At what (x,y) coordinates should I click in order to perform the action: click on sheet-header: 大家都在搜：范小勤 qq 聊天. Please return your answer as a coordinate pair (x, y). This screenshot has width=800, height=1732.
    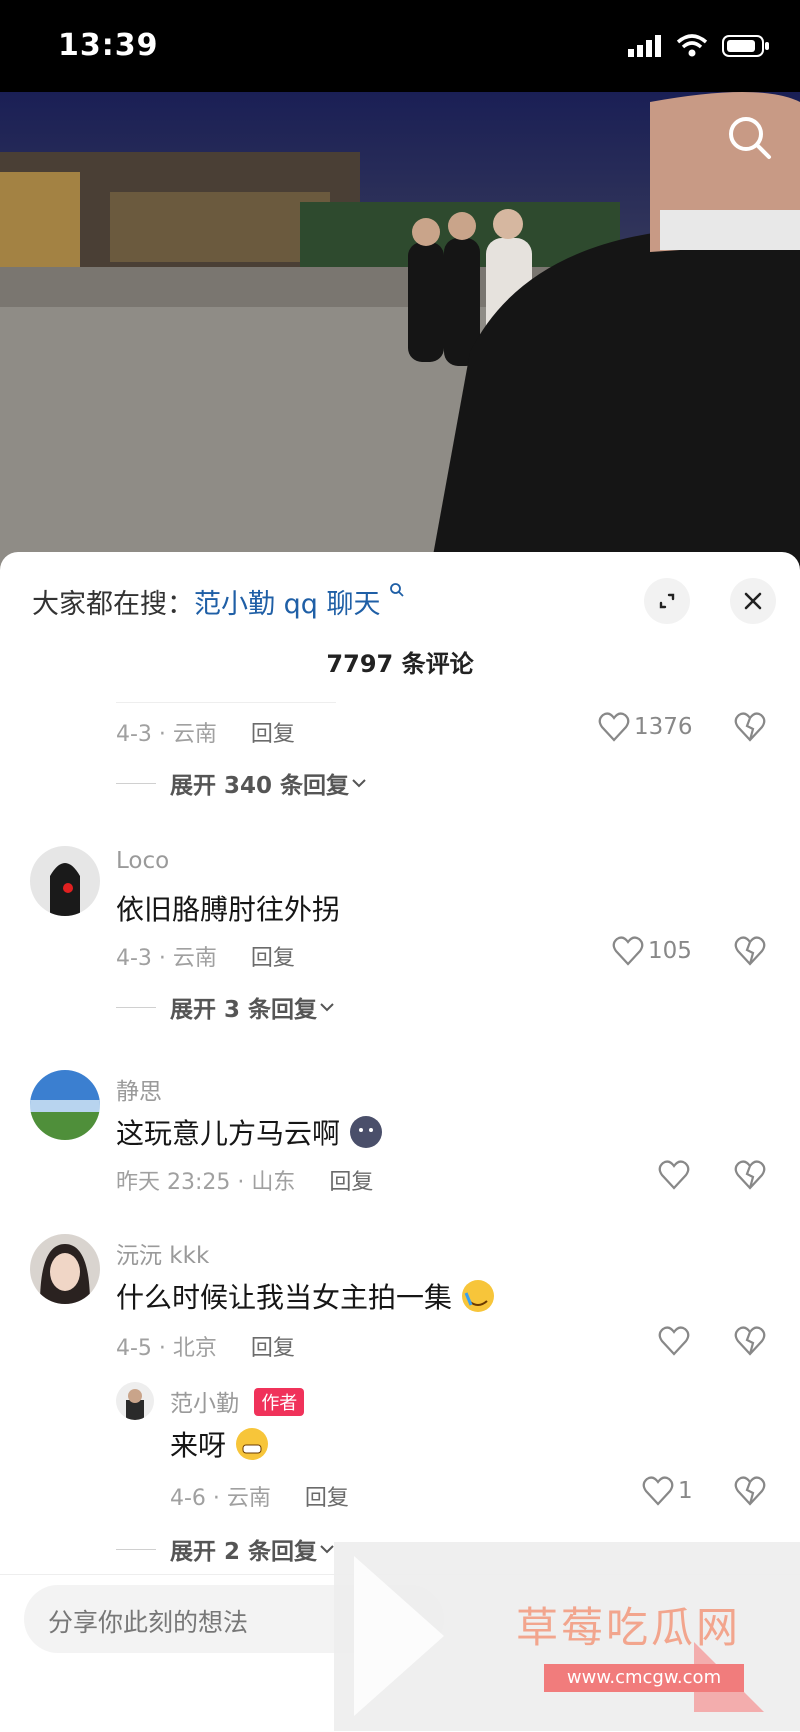
    Looking at the image, I should click on (400, 596).